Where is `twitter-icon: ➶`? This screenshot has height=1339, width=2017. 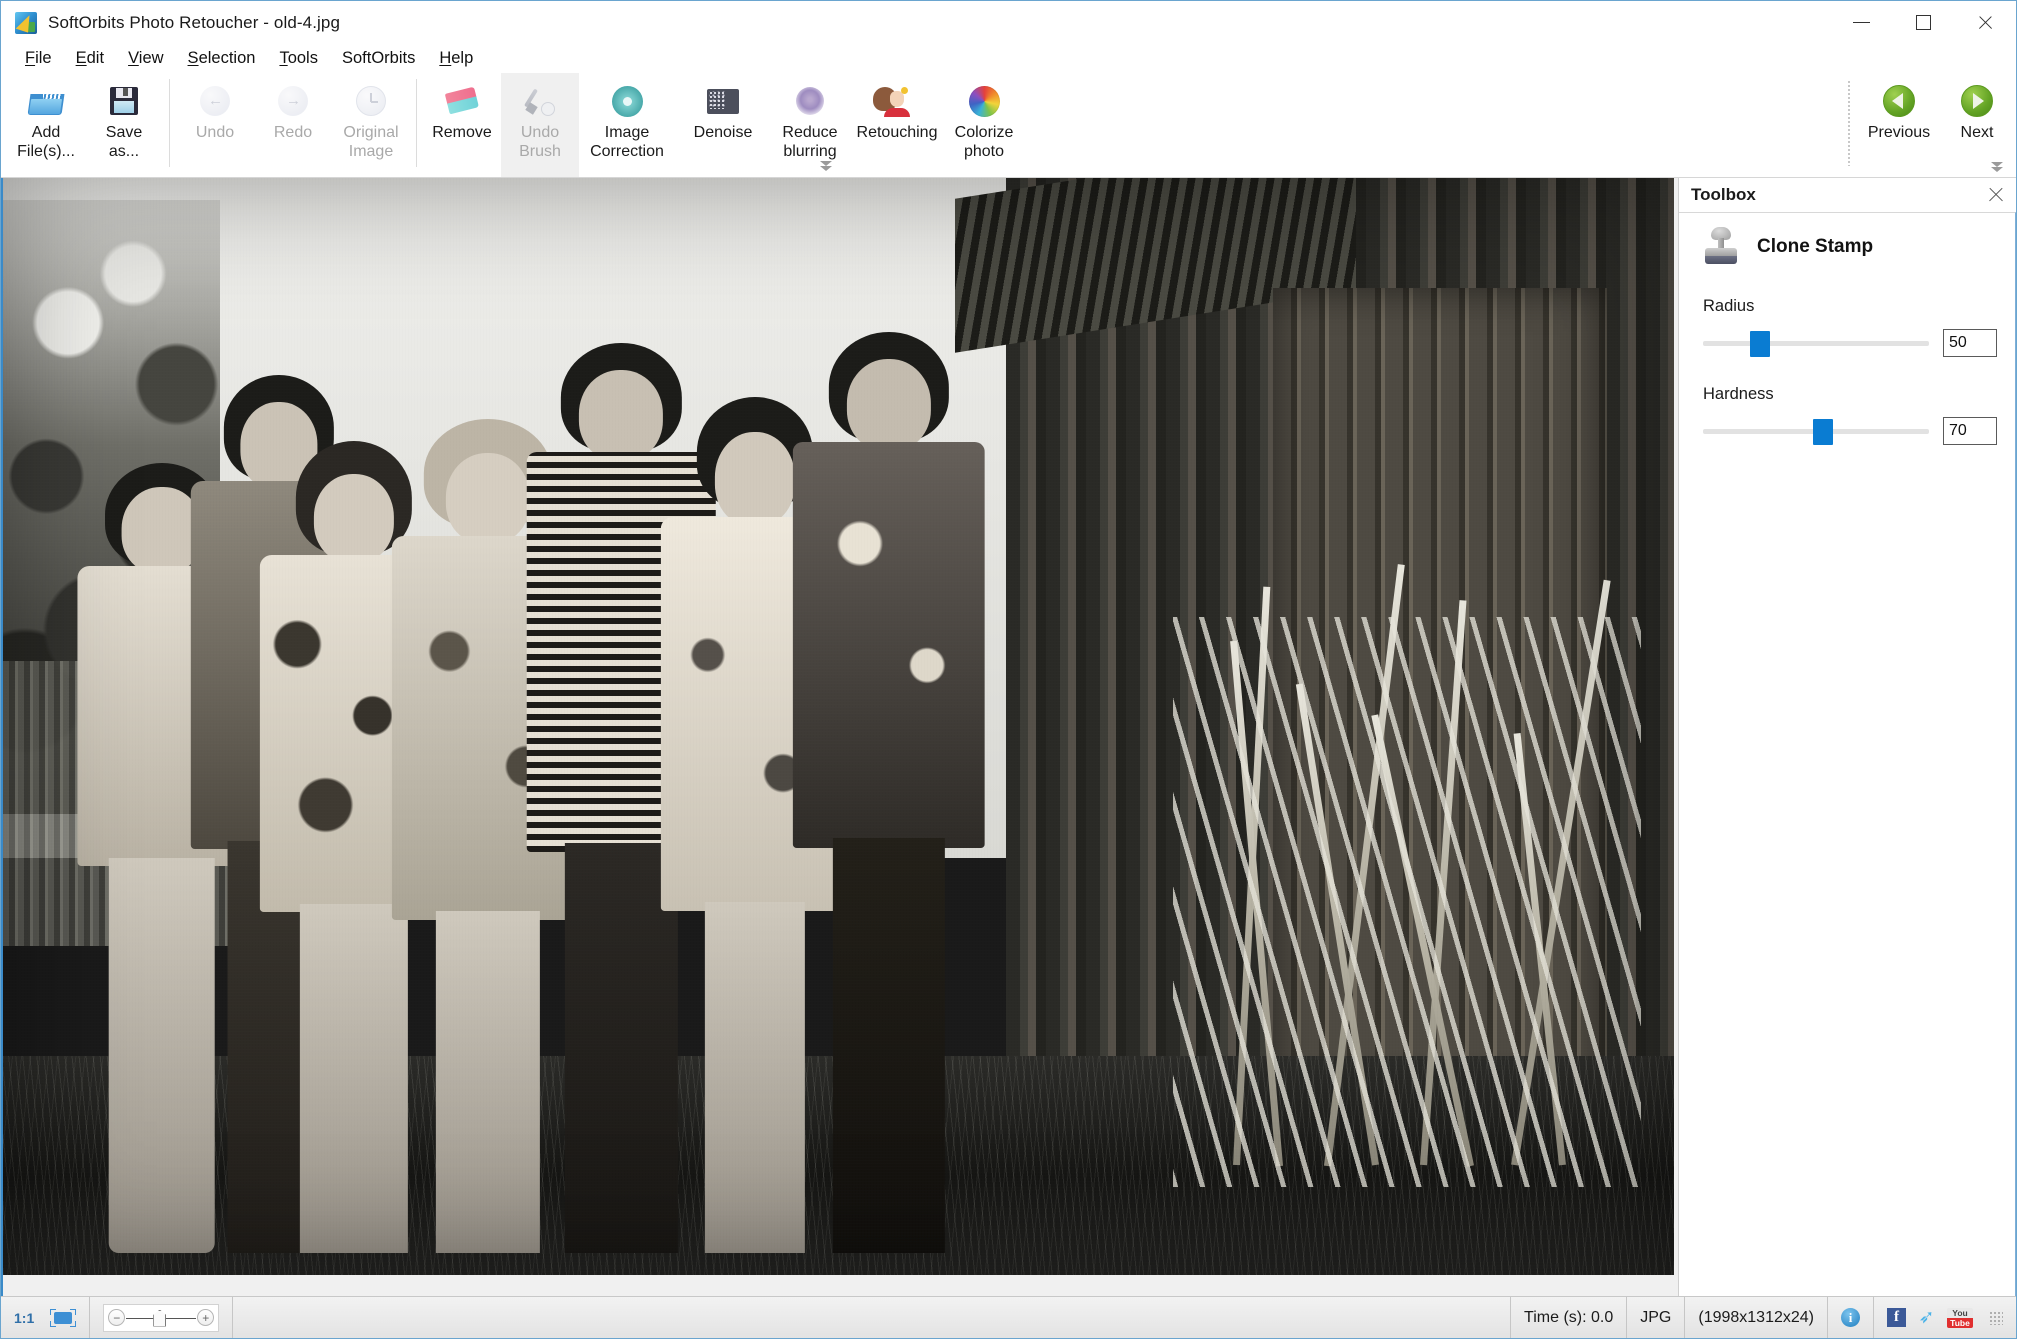
twitter-icon: ➶ is located at coordinates (1926, 1317).